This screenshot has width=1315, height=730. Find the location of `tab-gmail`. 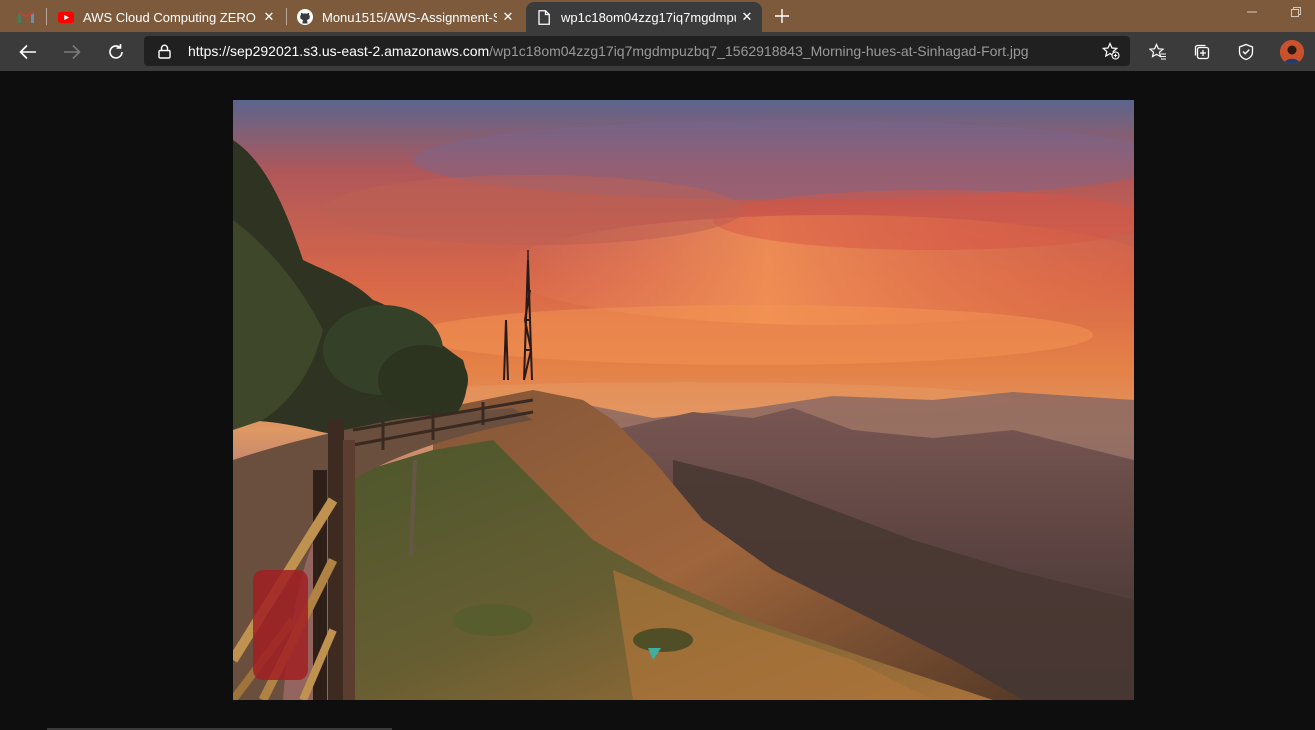

tab-gmail is located at coordinates (27, 17).